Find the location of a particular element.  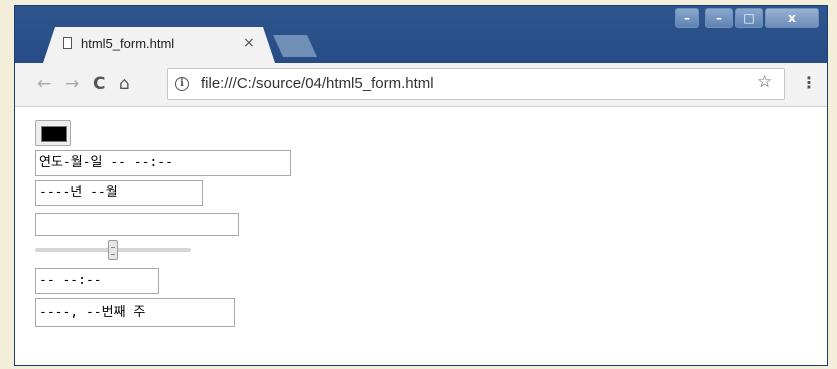

color-picker-input is located at coordinates (53, 133).